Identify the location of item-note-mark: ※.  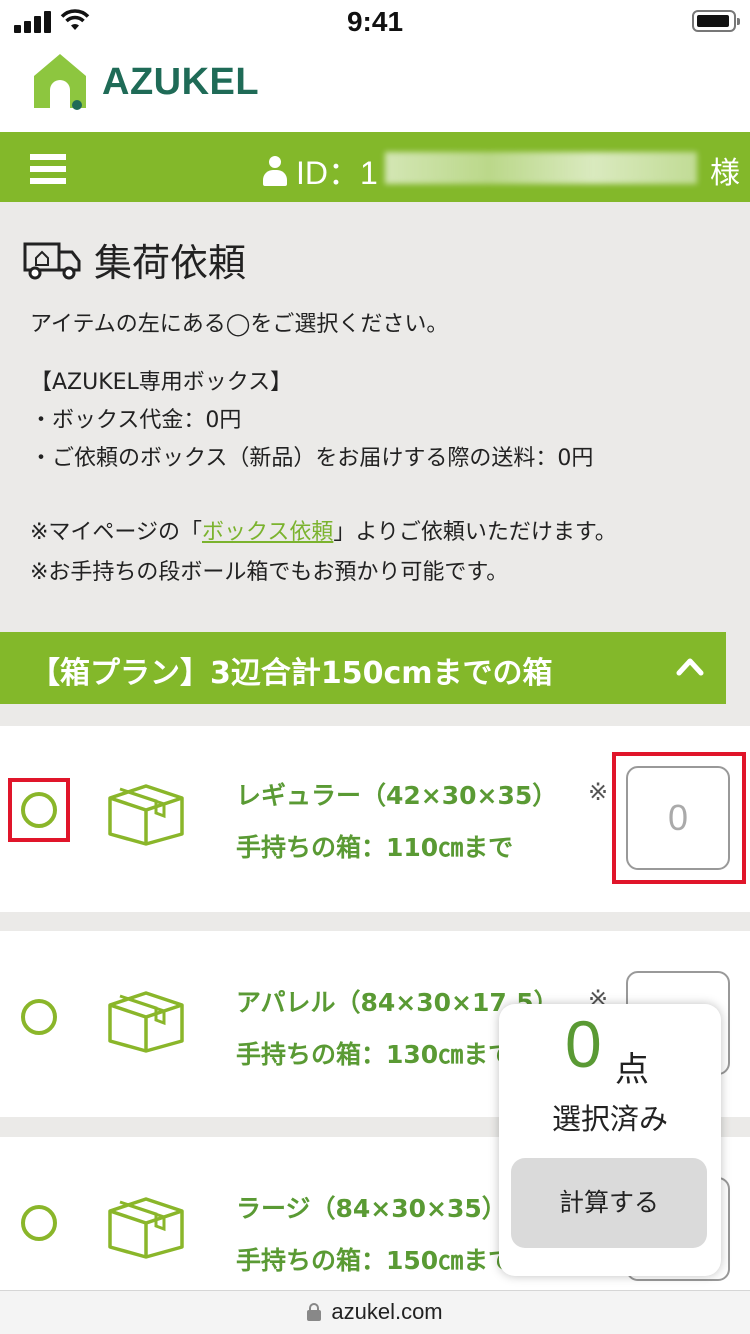
(598, 792).